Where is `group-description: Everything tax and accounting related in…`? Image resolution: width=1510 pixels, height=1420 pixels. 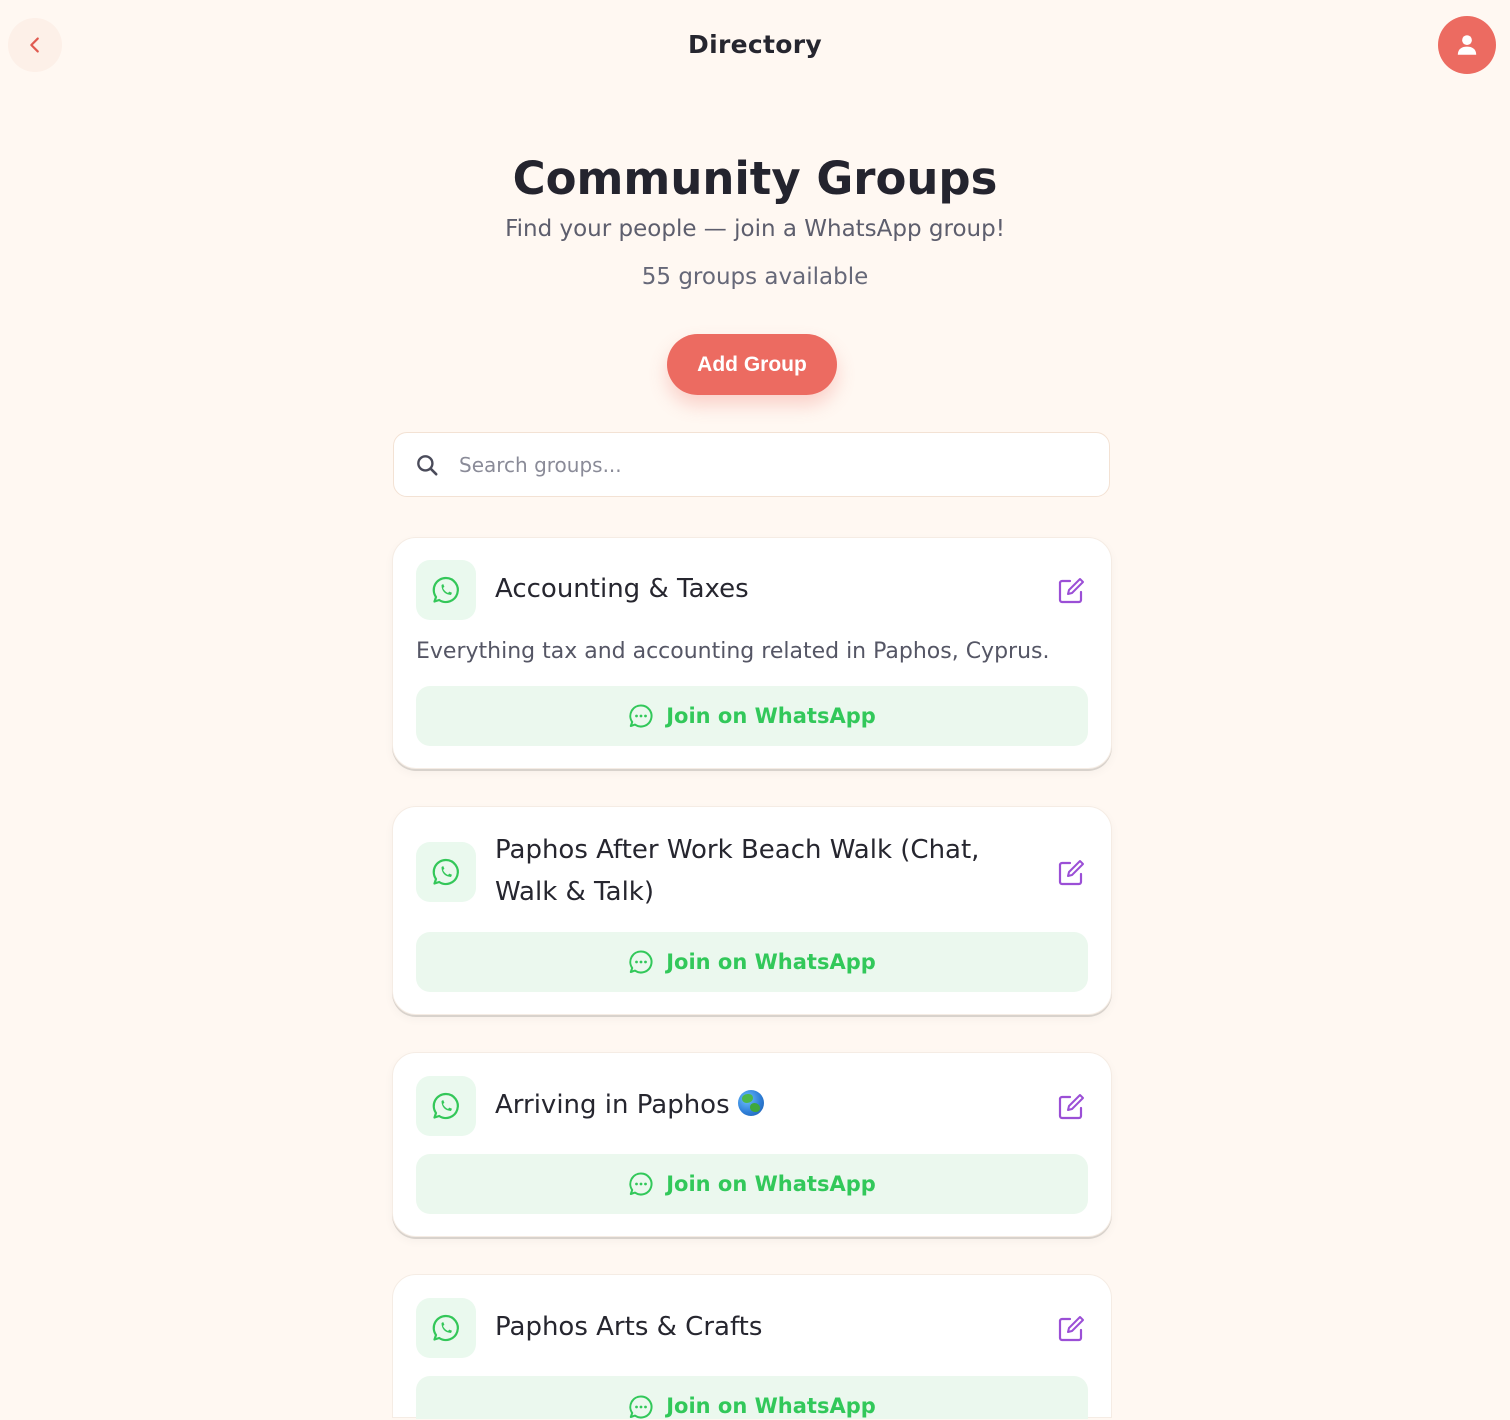 group-description: Everything tax and accounting related in… is located at coordinates (733, 651).